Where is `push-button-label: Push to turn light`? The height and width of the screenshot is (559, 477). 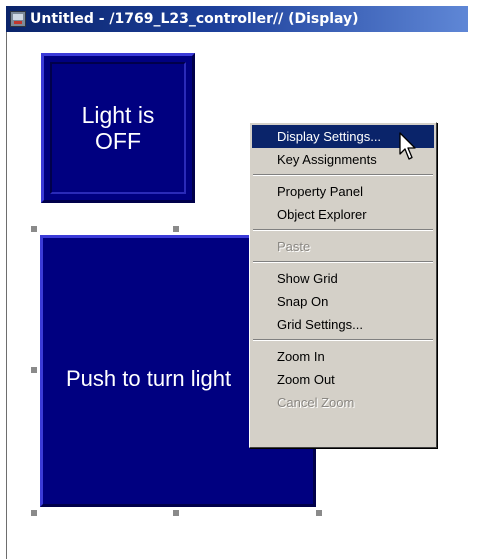 push-button-label: Push to turn light is located at coordinates (149, 378).